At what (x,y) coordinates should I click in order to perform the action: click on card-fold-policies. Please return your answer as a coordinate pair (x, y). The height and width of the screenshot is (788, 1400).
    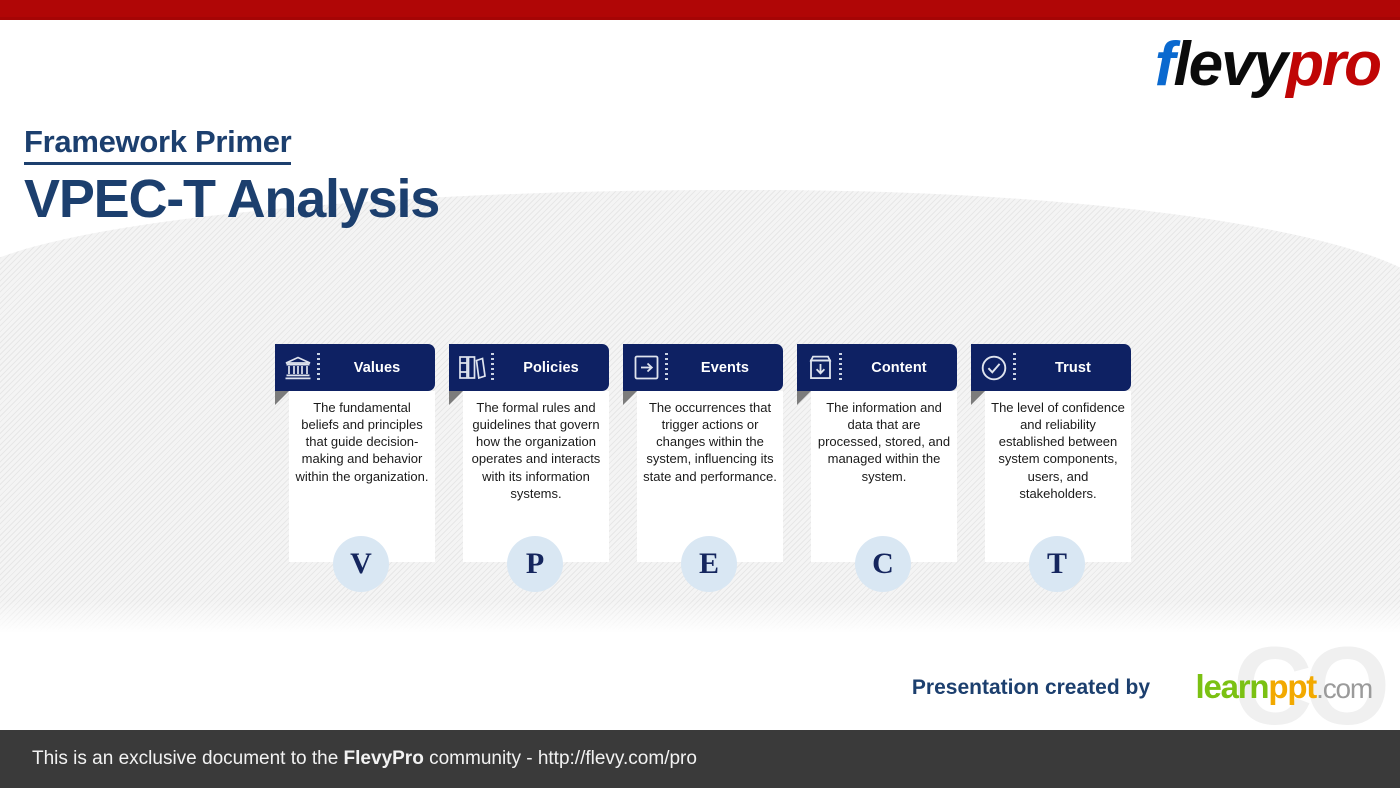
    Looking at the image, I should click on (456, 398).